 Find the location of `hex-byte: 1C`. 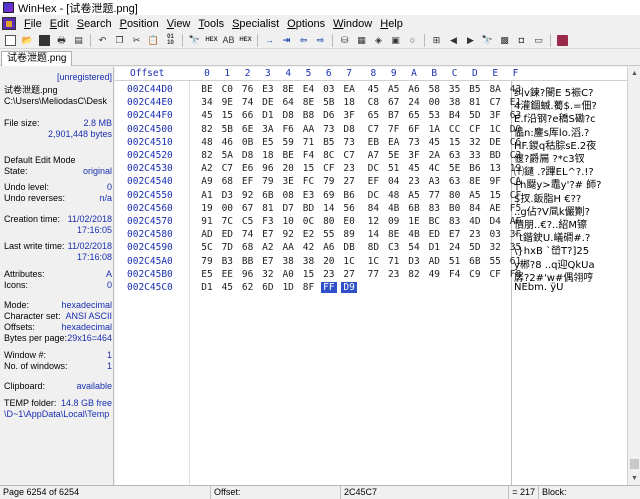

hex-byte: 1C is located at coordinates (373, 261).